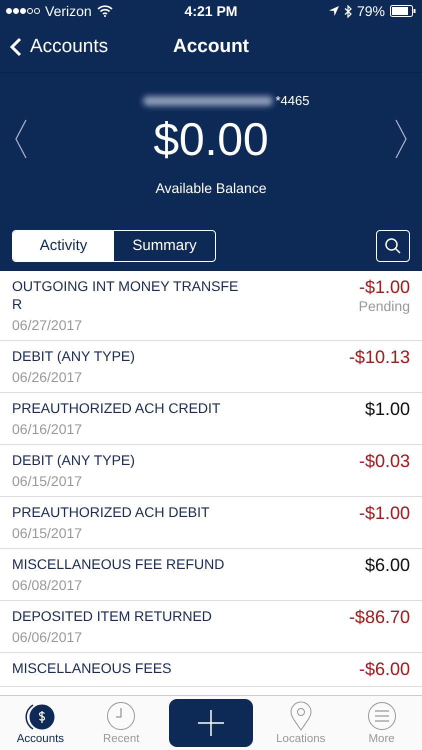  Describe the element at coordinates (211, 47) in the screenshot. I see `page-title: Account` at that location.